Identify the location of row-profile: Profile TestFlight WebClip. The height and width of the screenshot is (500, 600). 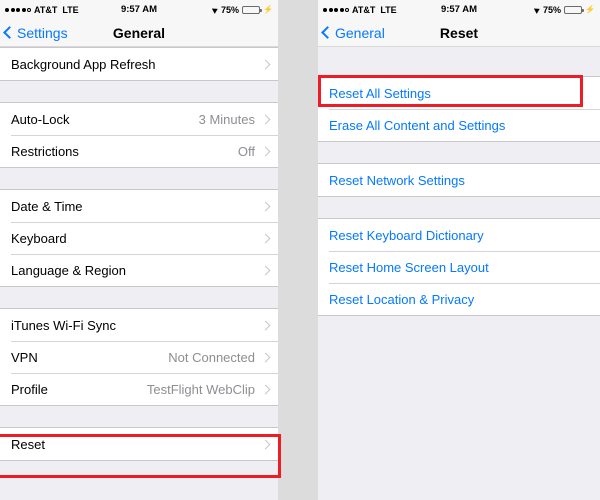
(139, 389).